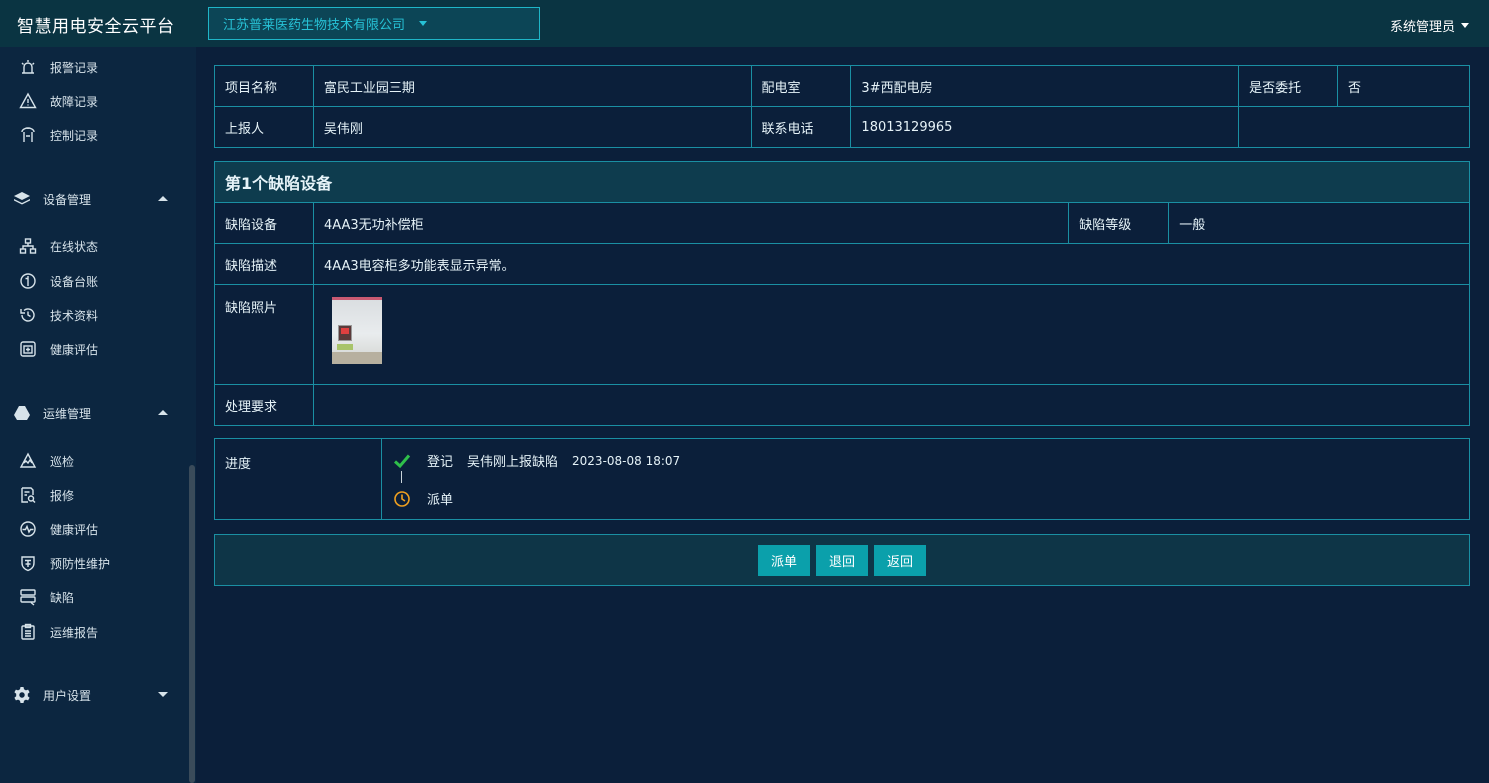  I want to click on sidebar-item-patrol: 巡检, so click(46, 461).